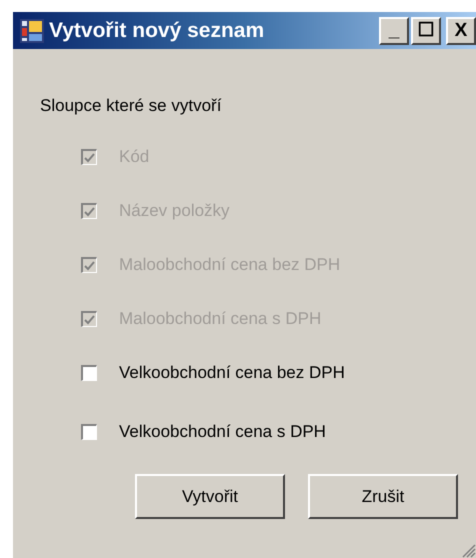 Image resolution: width=476 pixels, height=558 pixels. Describe the element at coordinates (156, 31) in the screenshot. I see `window-title: Vytvořit nový seznam` at that location.